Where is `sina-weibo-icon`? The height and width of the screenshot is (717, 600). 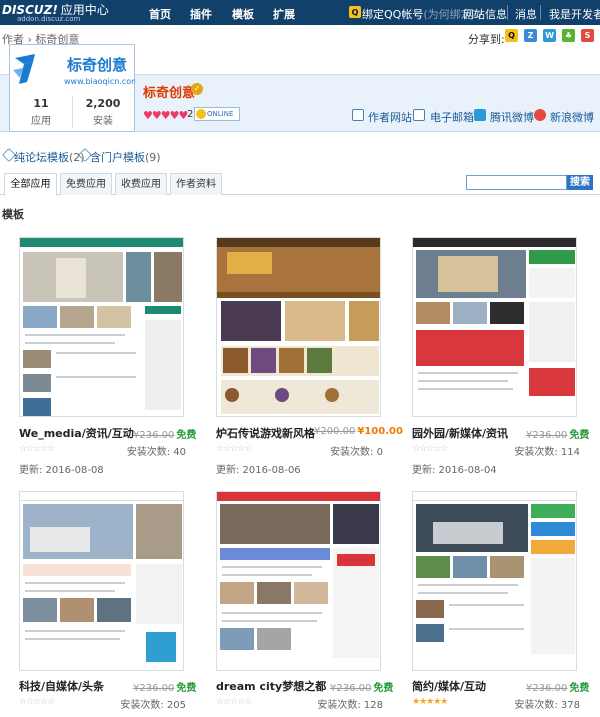 sina-weibo-icon is located at coordinates (540, 115).